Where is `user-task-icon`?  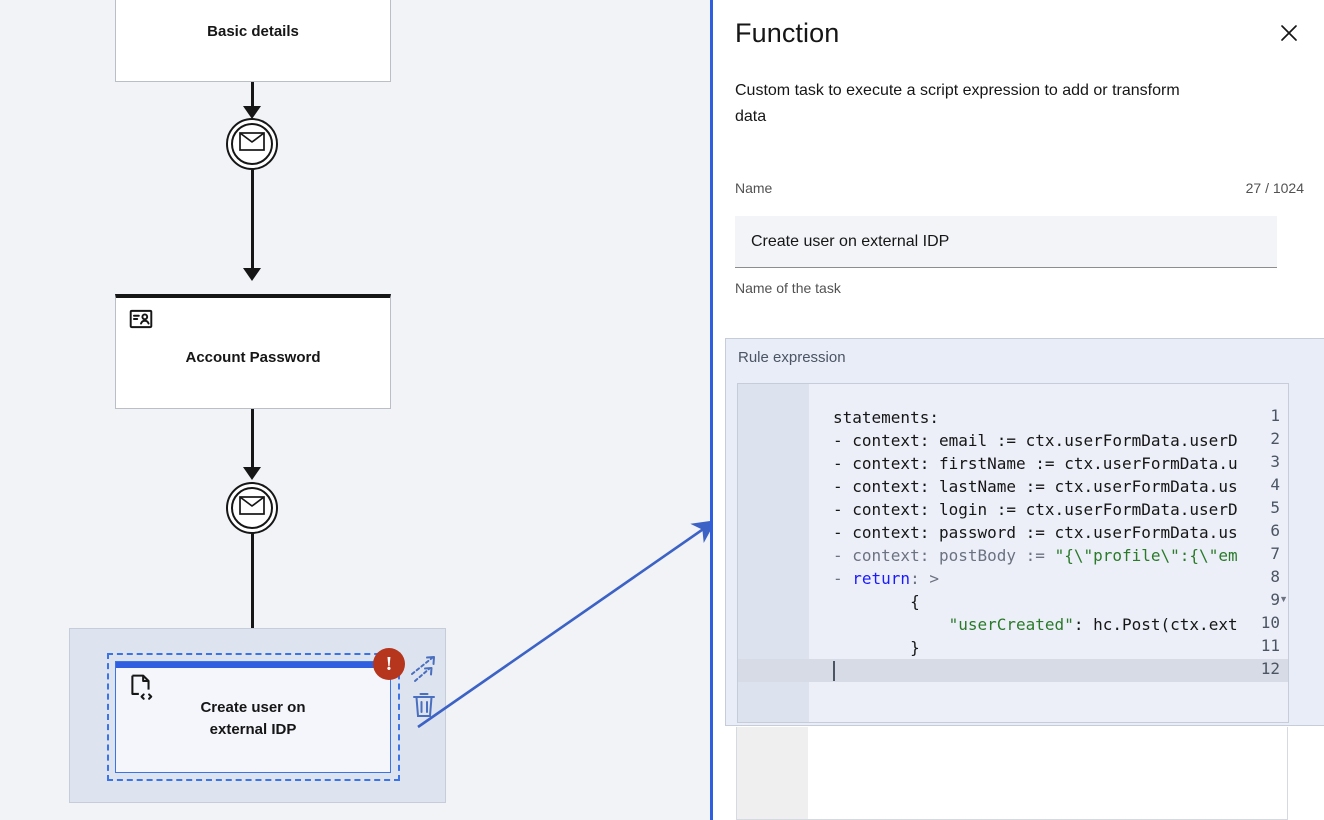
user-task-icon is located at coordinates (141, 319).